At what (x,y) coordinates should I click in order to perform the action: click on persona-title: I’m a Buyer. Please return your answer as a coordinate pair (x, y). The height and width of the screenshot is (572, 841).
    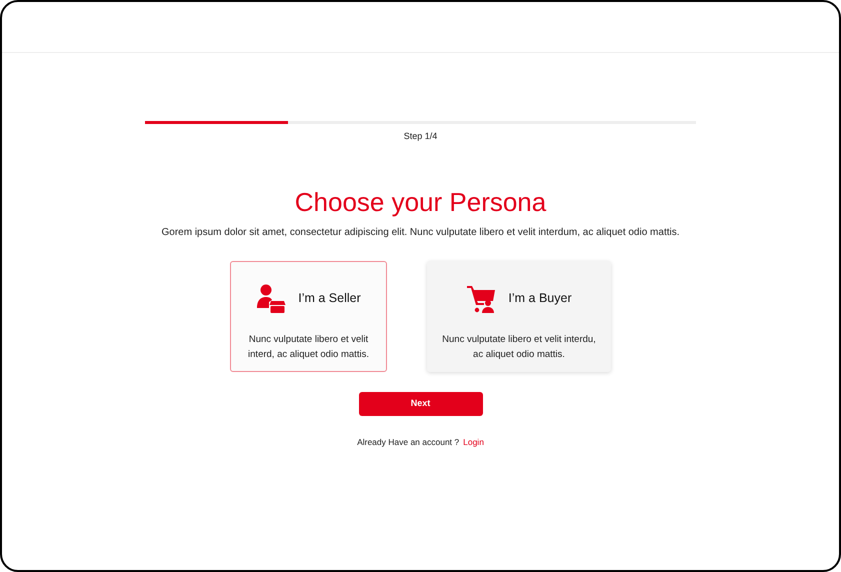
    Looking at the image, I should click on (540, 299).